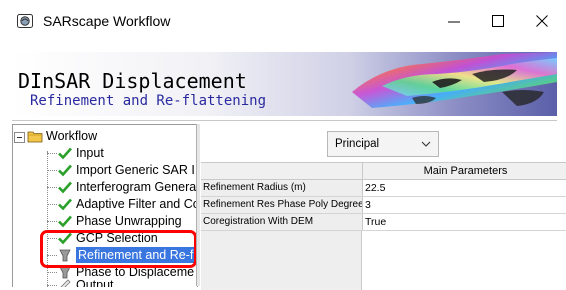  What do you see at coordinates (282, 188) in the screenshot?
I see `param-key: Refinement Radius (m)` at bounding box center [282, 188].